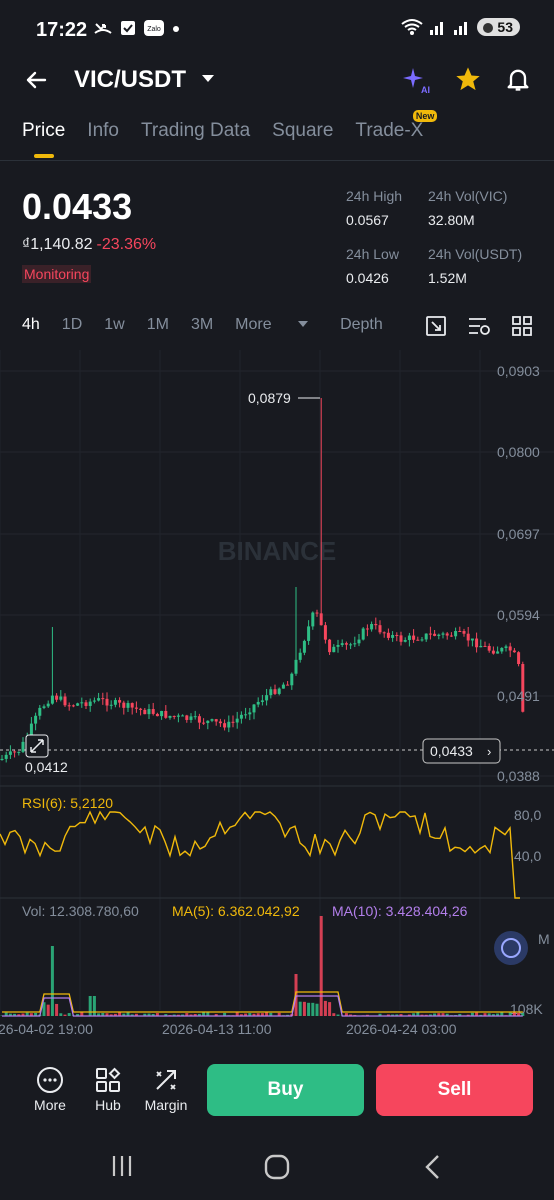 Image resolution: width=554 pixels, height=1200 pixels. I want to click on tab-trading-data: Trading Data, so click(195, 131).